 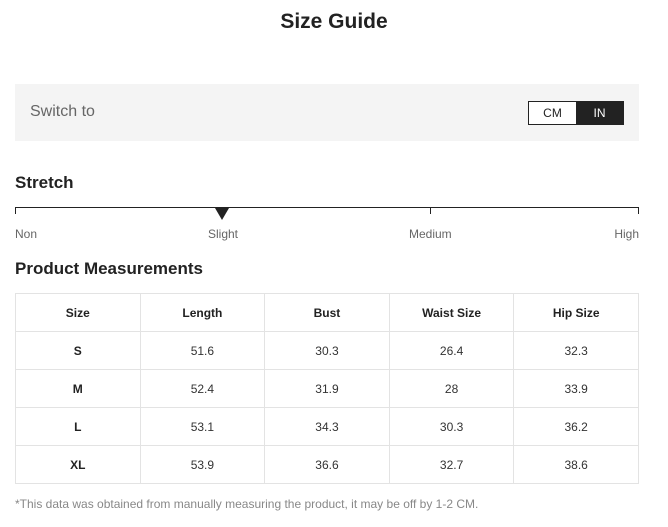 I want to click on column-header: Bust, so click(x=327, y=312).